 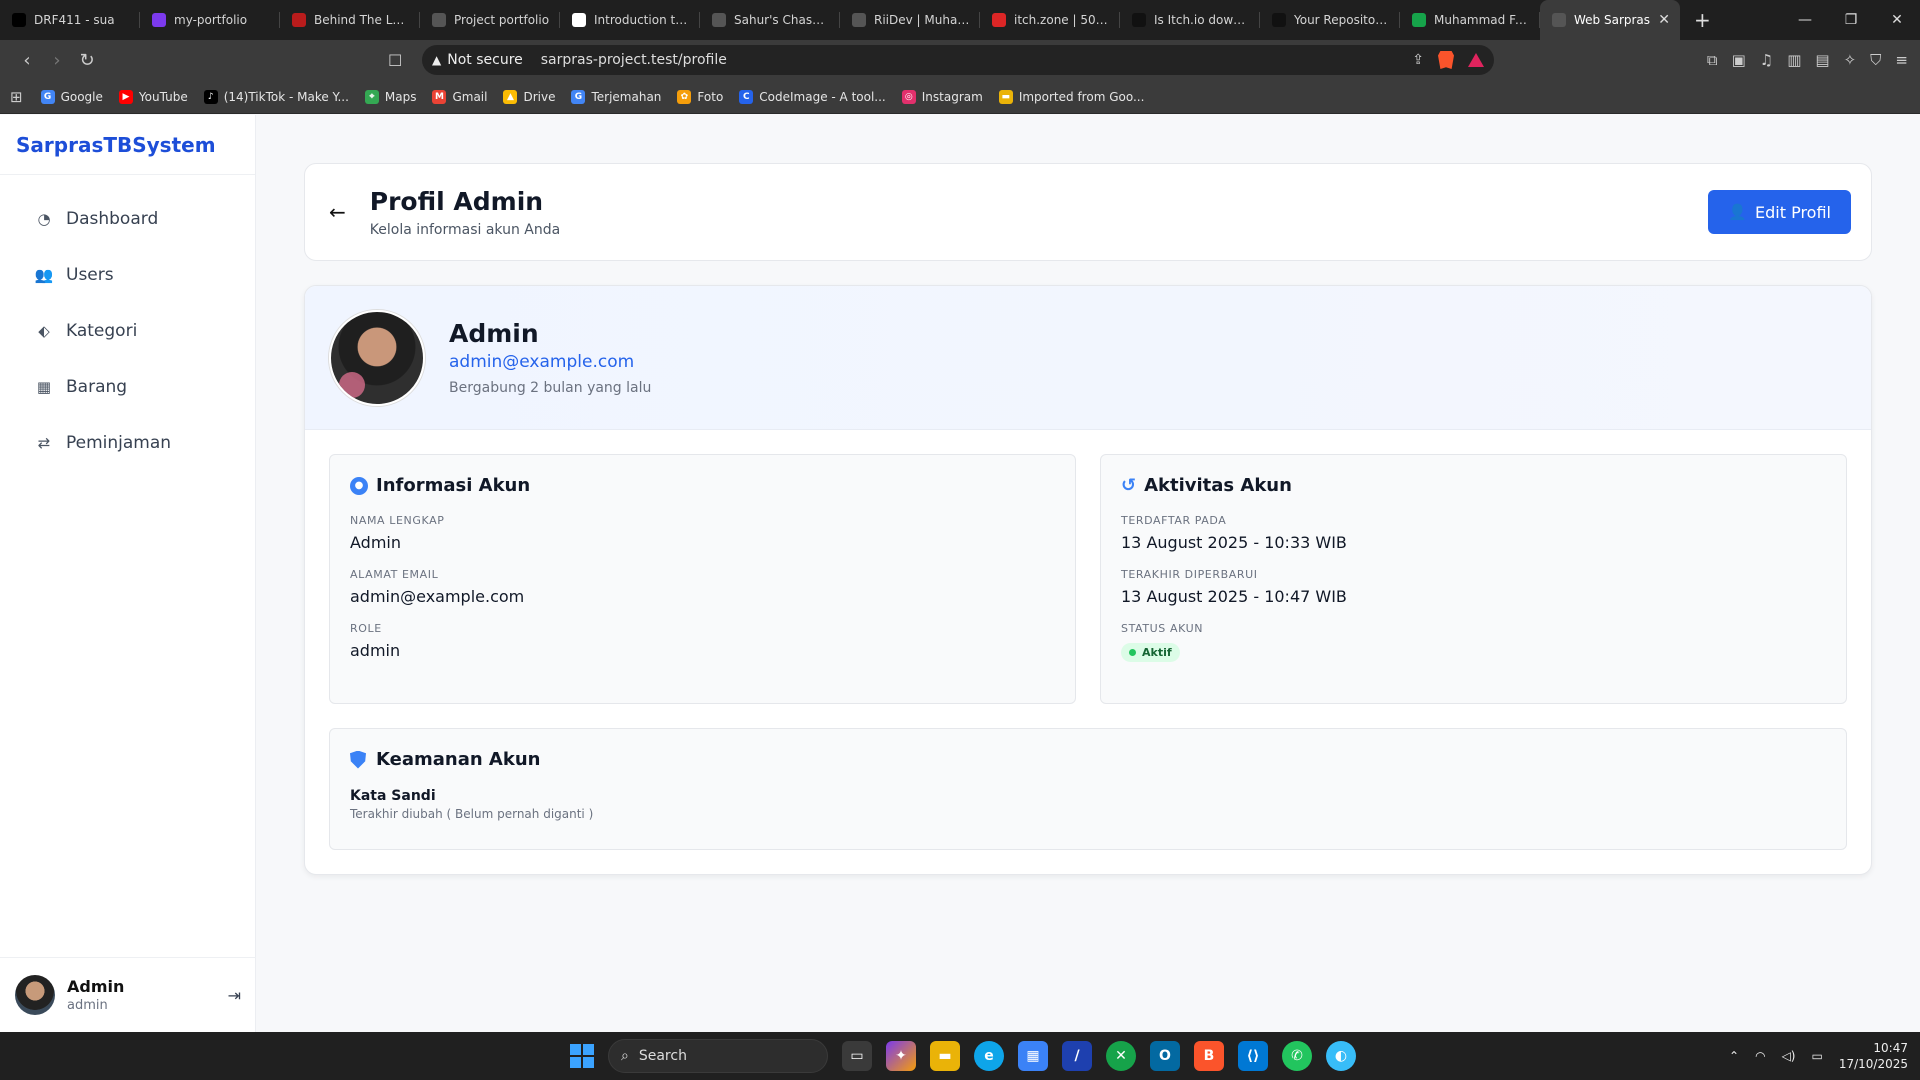 I want to click on bookmark-label: Drive, so click(x=539, y=96).